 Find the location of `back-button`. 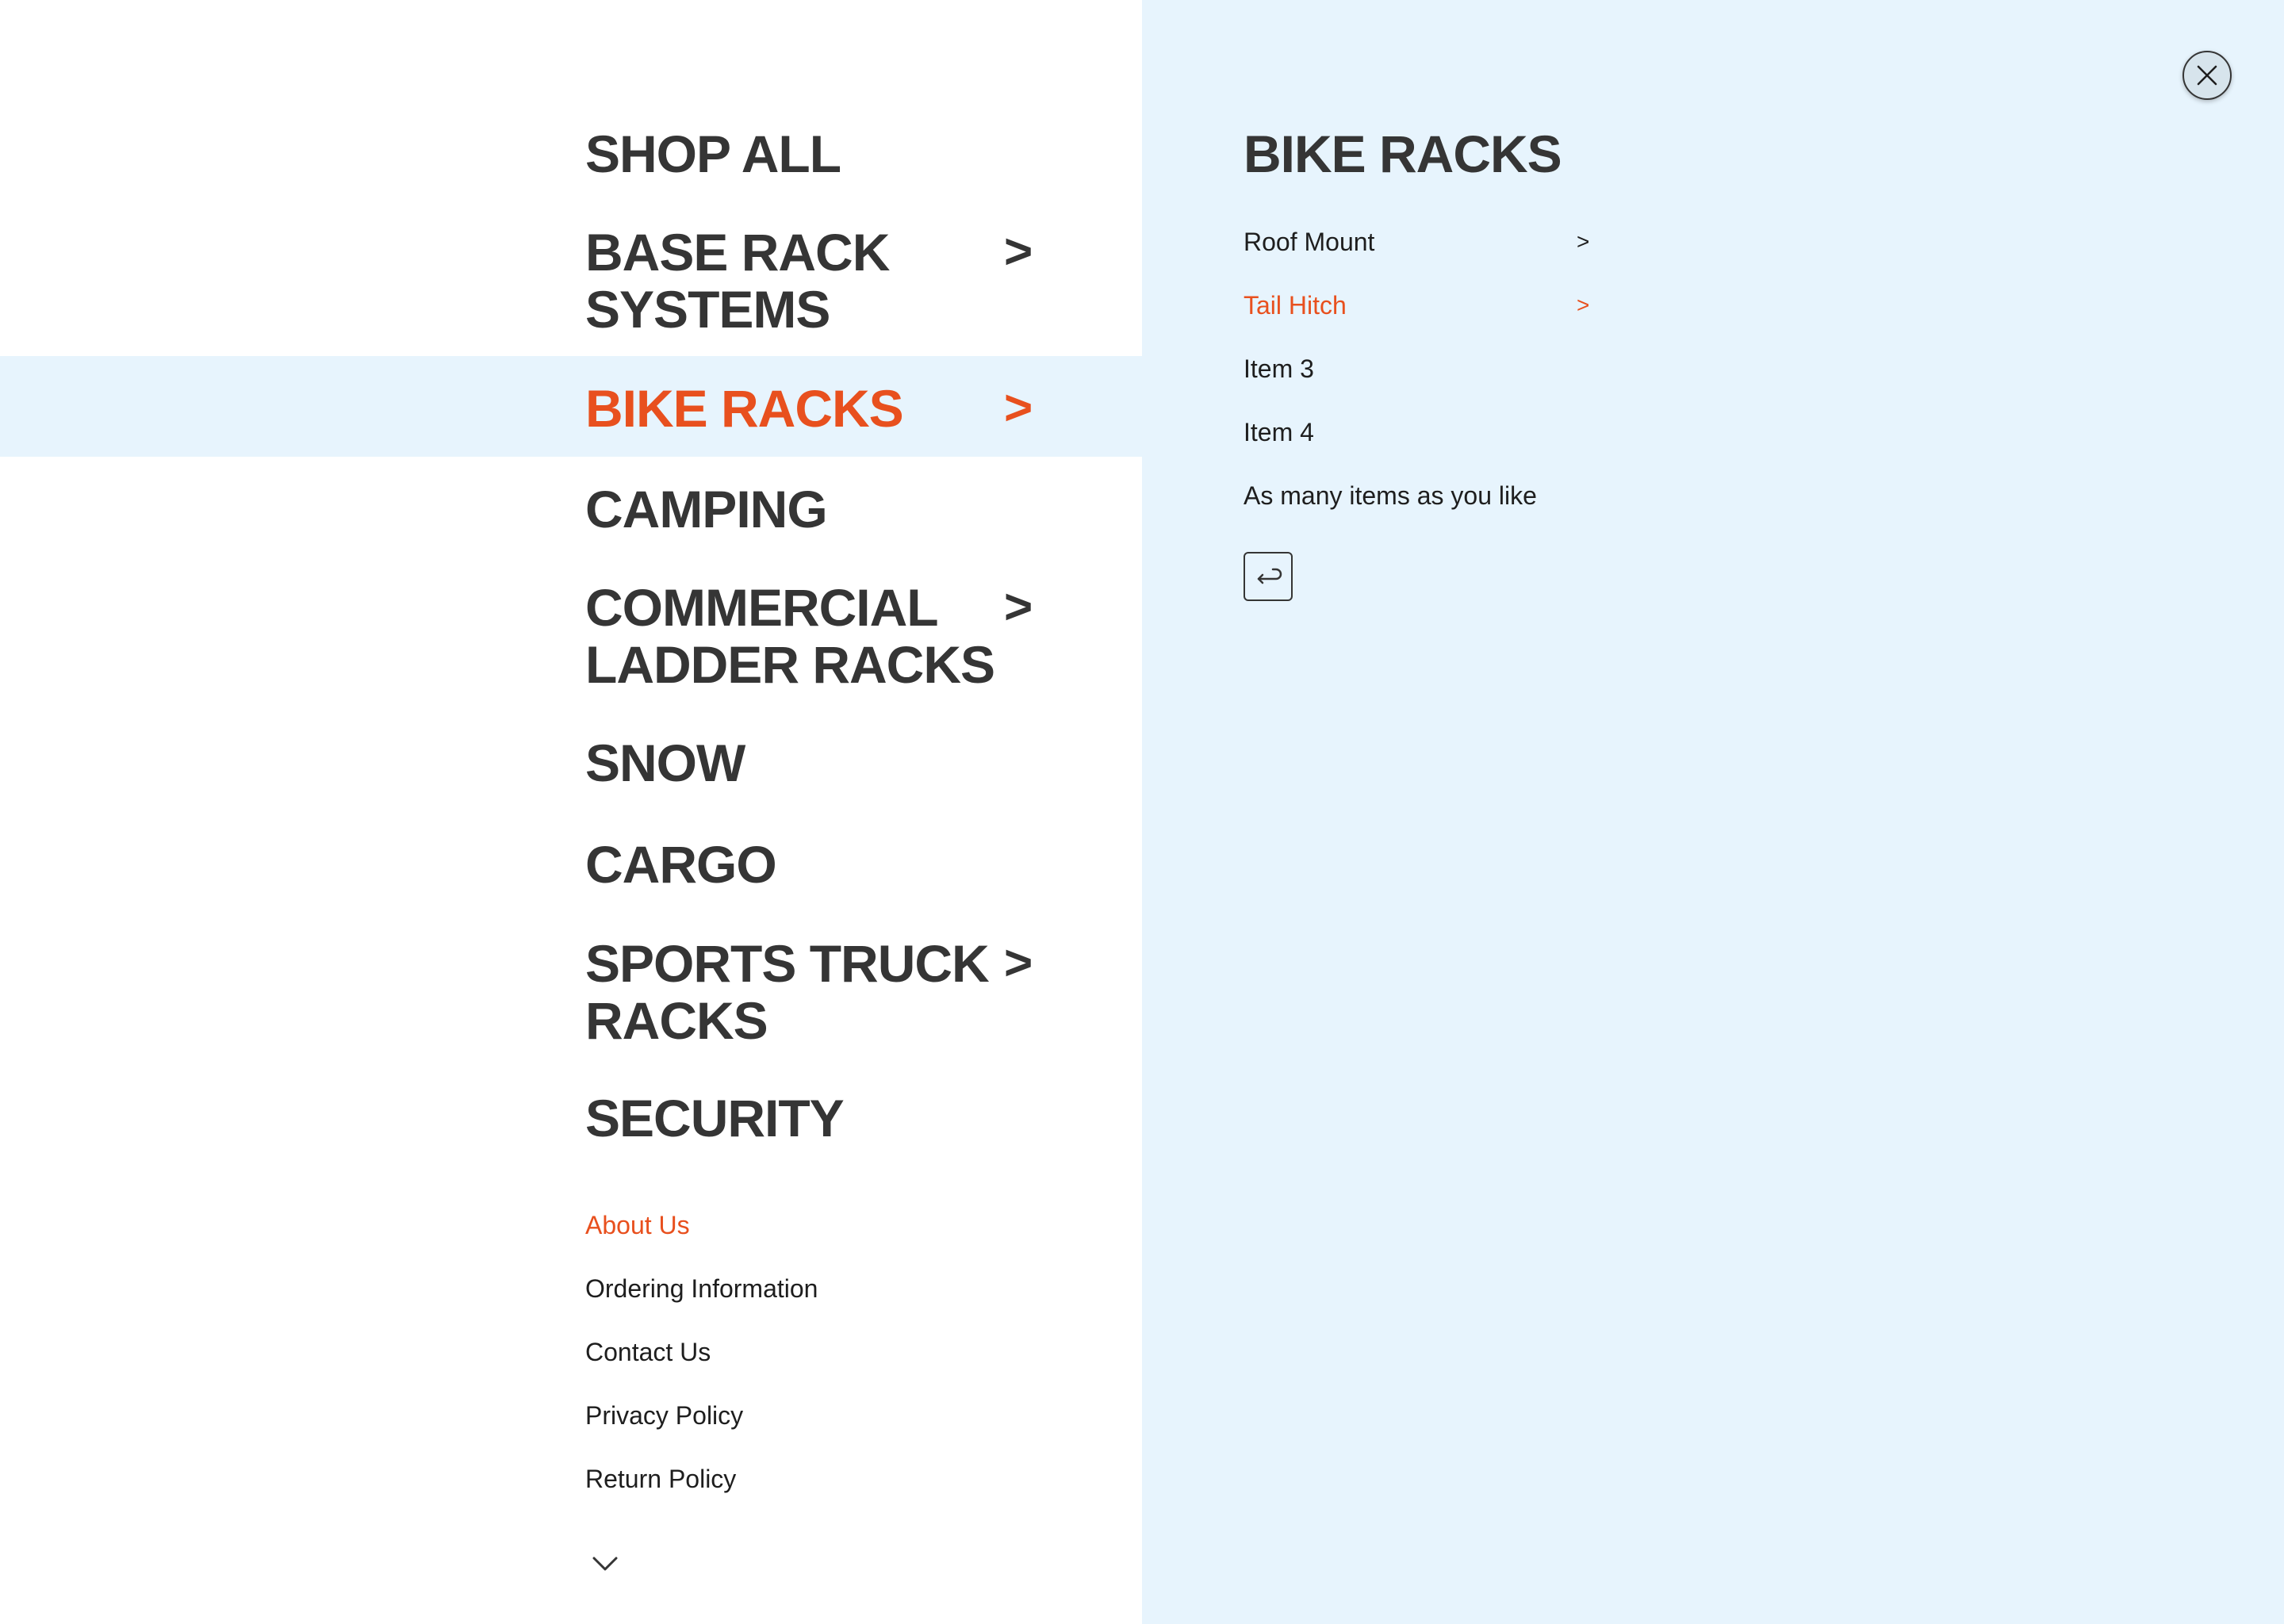

back-button is located at coordinates (1268, 576).